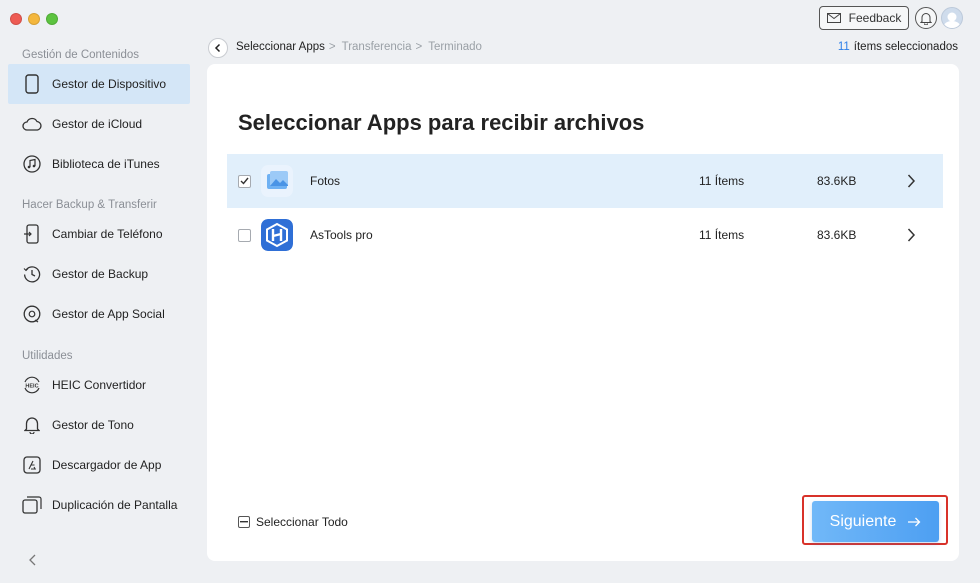 The width and height of the screenshot is (980, 583). I want to click on app-store-icon, so click(32, 465).